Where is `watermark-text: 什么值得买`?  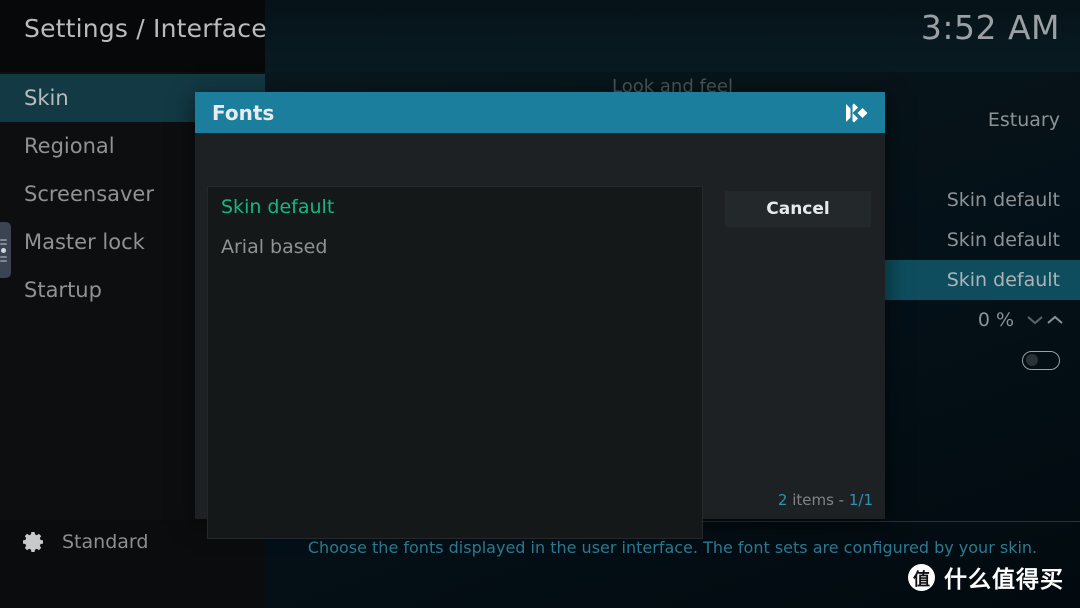
watermark-text: 什么值得买 is located at coordinates (1004, 580).